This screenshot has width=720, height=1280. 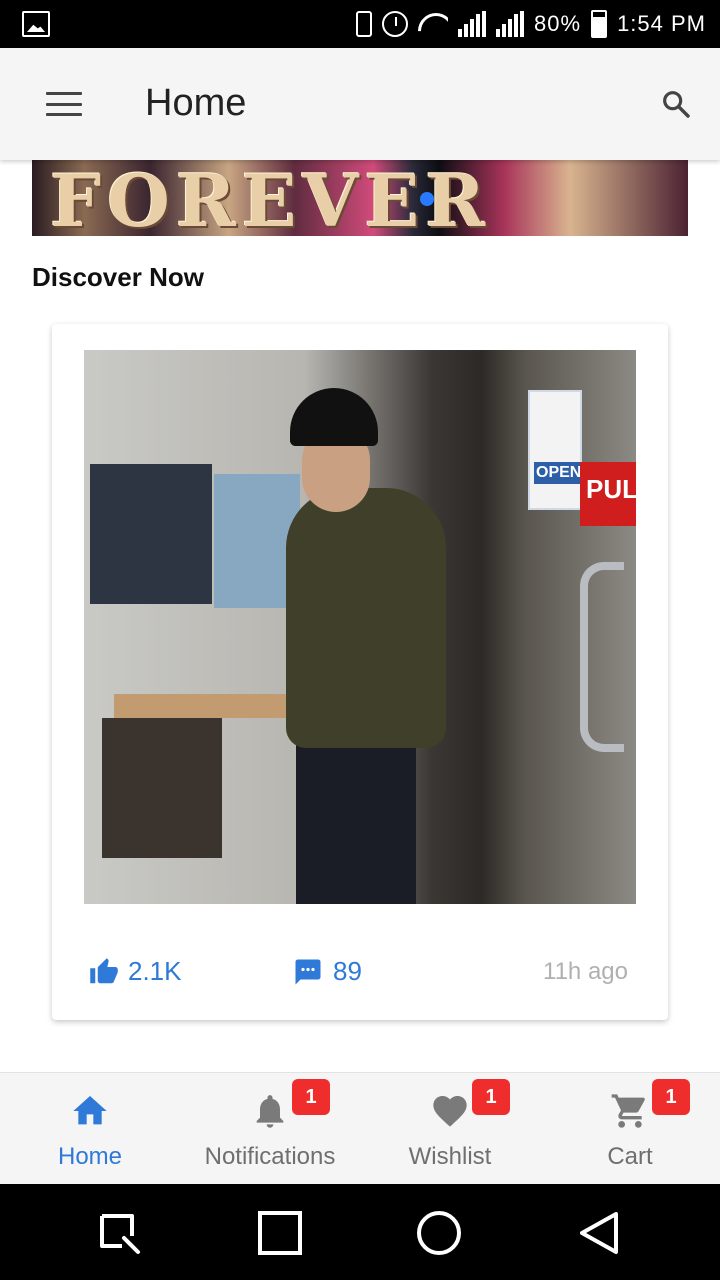 What do you see at coordinates (356, 817) in the screenshot?
I see `person-legs` at bounding box center [356, 817].